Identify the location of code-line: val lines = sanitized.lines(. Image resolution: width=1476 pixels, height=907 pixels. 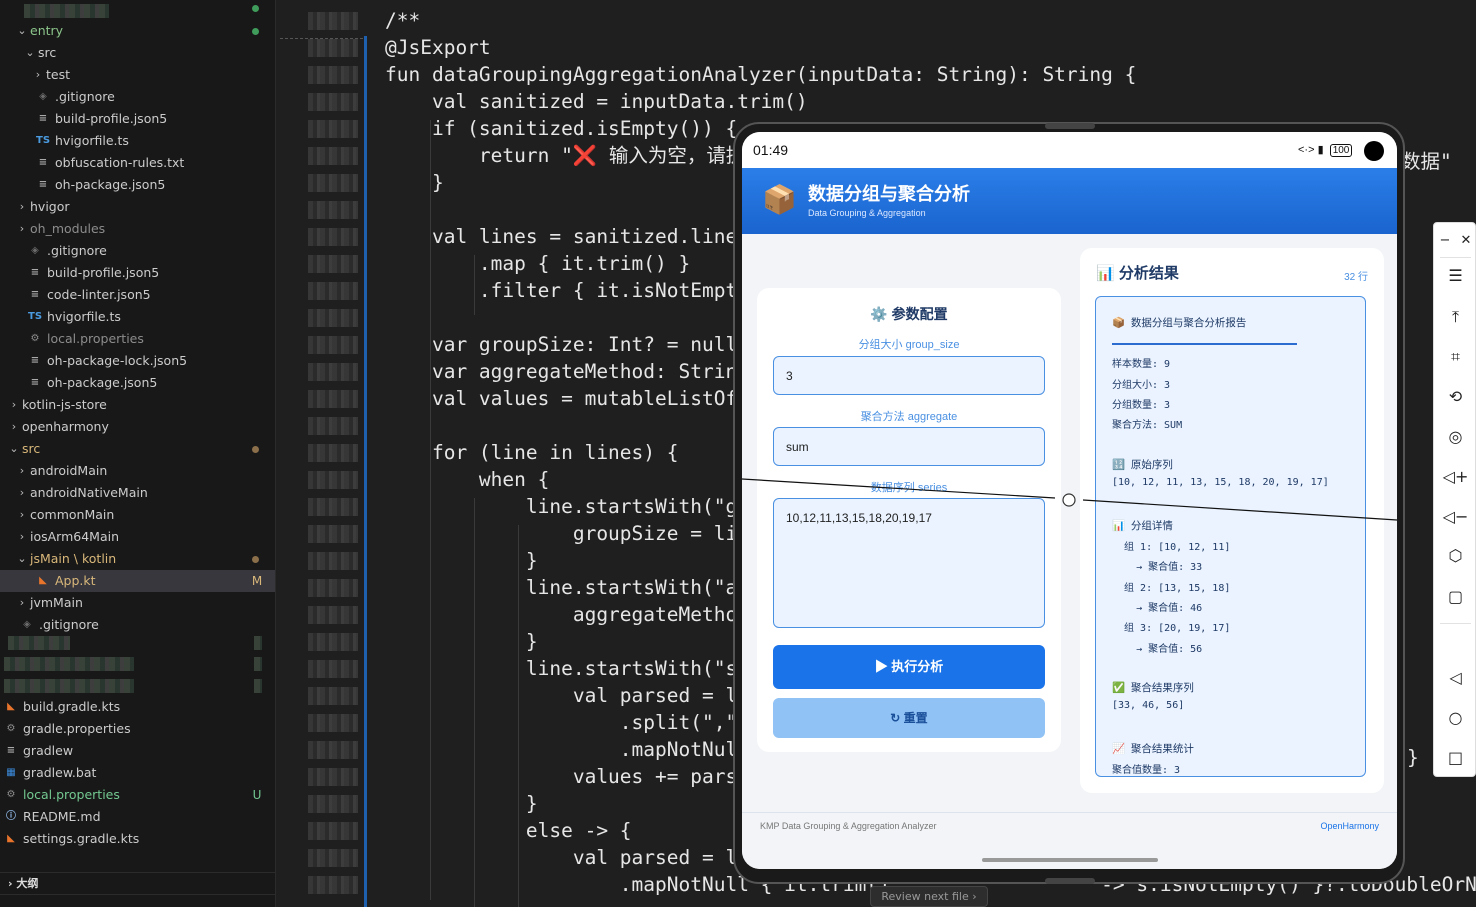
(573, 236).